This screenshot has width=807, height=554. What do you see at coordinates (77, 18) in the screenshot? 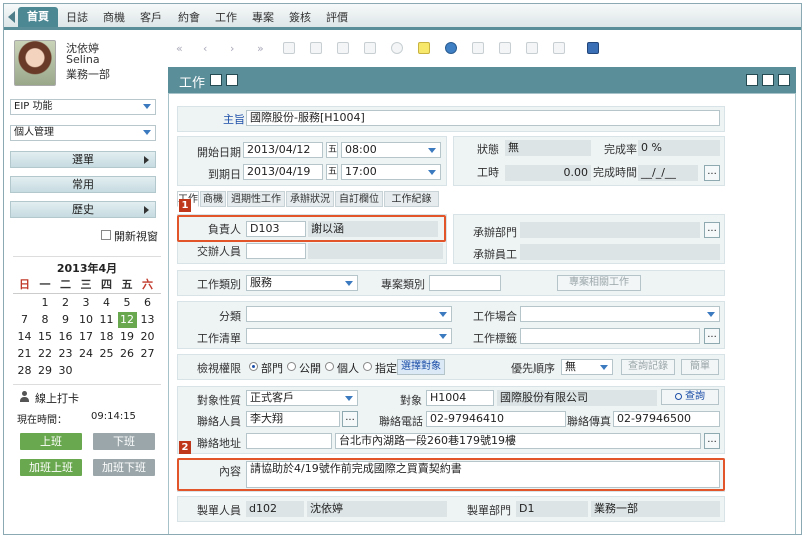
I see `tab-journal: 日誌` at bounding box center [77, 18].